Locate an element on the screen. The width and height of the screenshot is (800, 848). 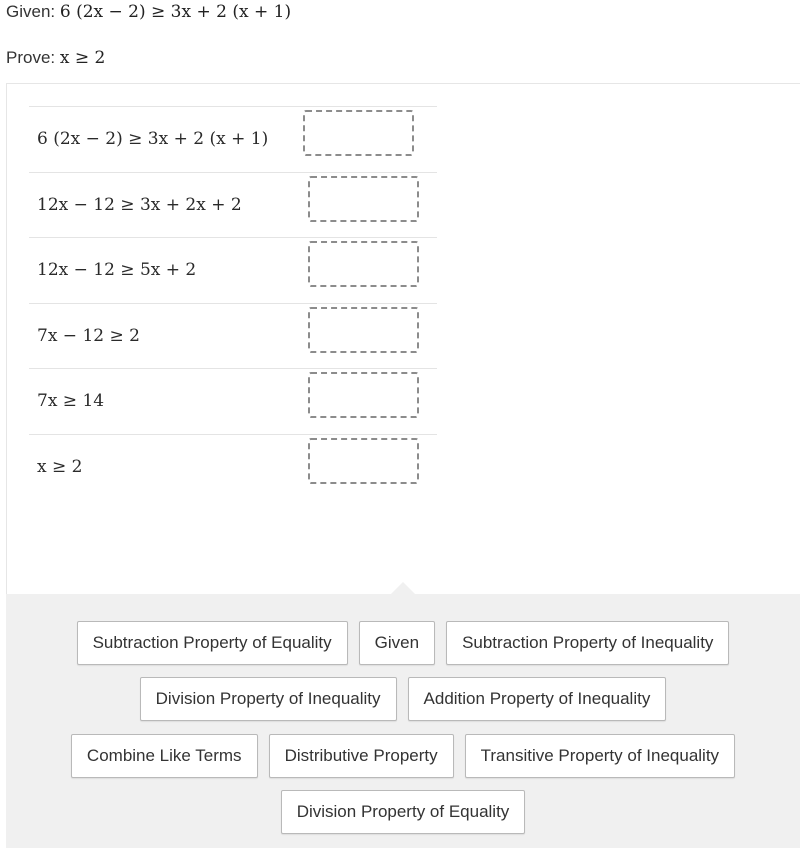
given-expression: 6 (2x − 2) ≥ 3x + 2 (x + 1) is located at coordinates (175, 12).